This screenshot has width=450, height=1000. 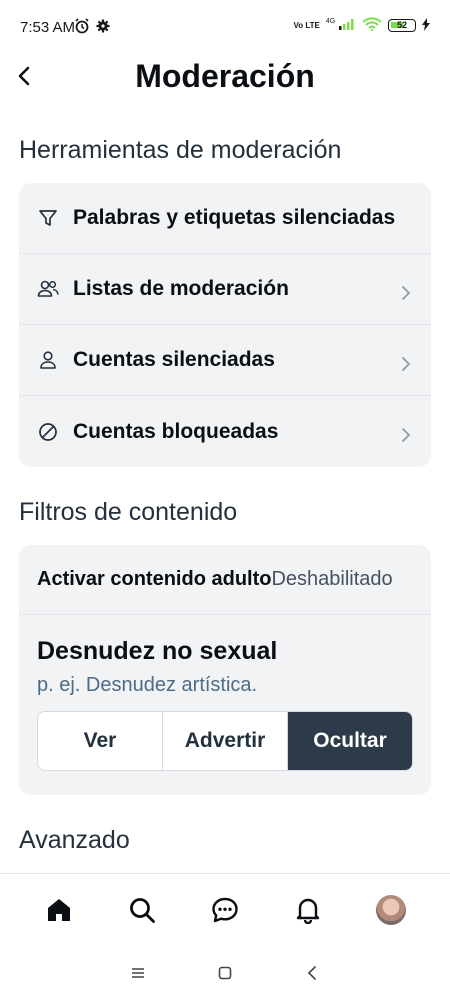 What do you see at coordinates (181, 288) in the screenshot?
I see `tool-label: Listas de moderación` at bounding box center [181, 288].